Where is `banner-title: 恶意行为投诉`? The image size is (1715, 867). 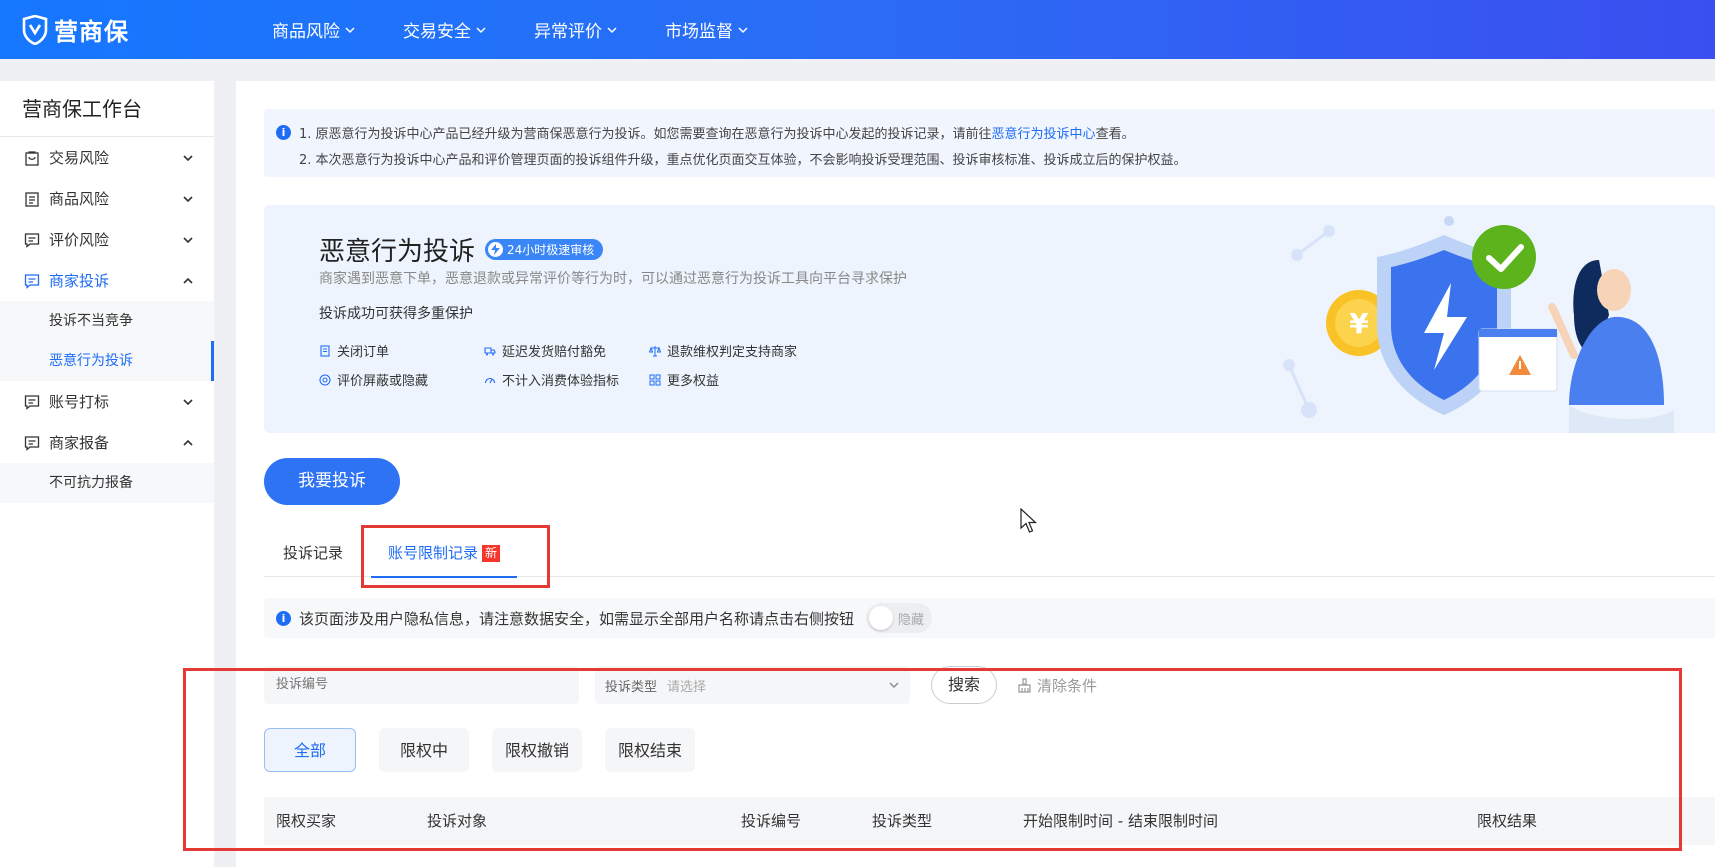 banner-title: 恶意行为投诉 is located at coordinates (397, 252).